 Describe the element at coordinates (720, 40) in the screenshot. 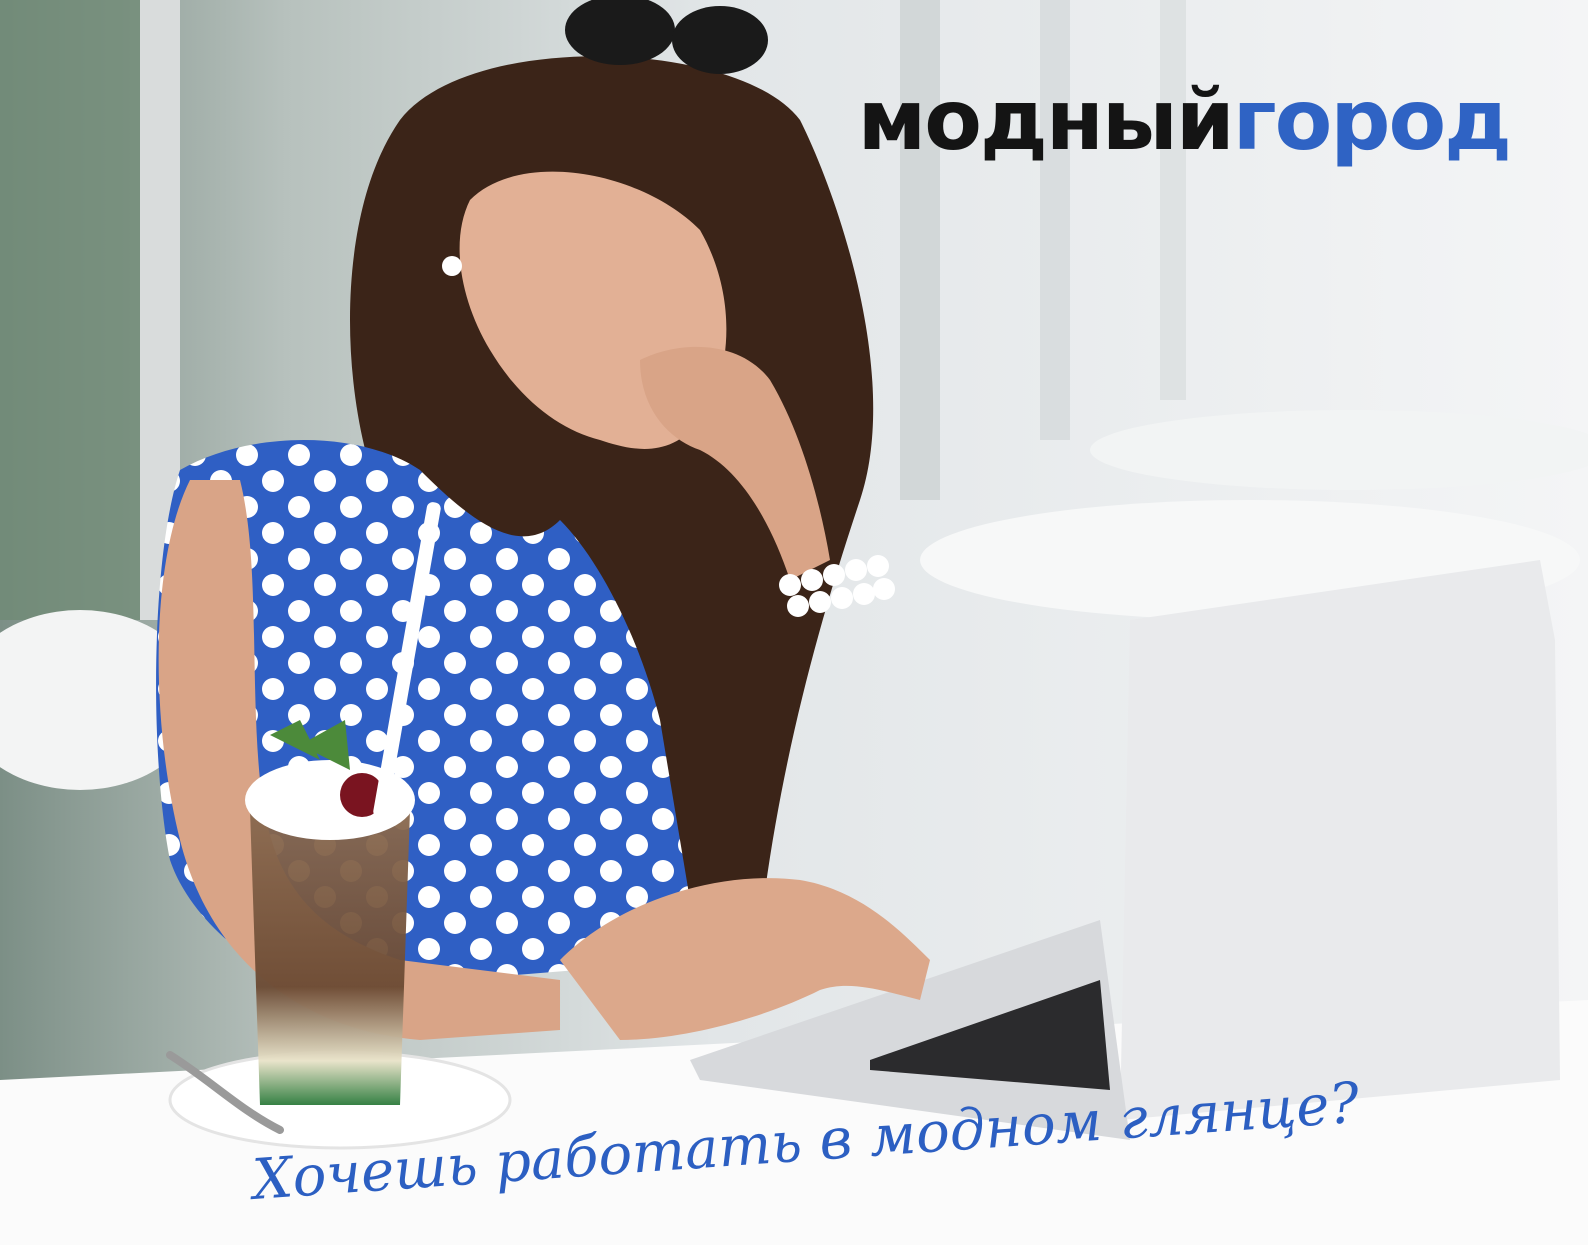

I see `sunglasses` at that location.